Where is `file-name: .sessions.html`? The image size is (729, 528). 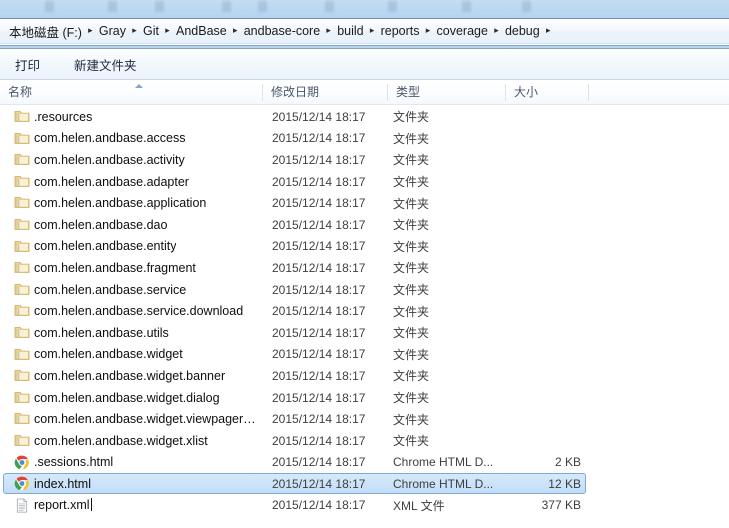
file-name: .sessions.html is located at coordinates (74, 462).